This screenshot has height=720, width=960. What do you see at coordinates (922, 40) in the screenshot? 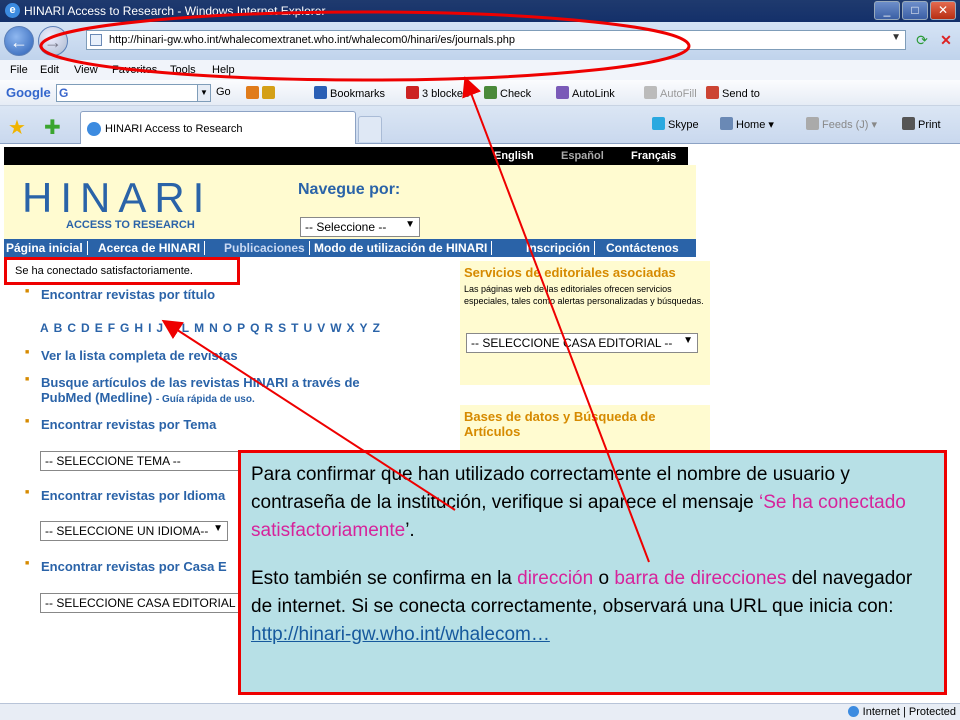
I see `refresh-icon: ⟳` at bounding box center [922, 40].